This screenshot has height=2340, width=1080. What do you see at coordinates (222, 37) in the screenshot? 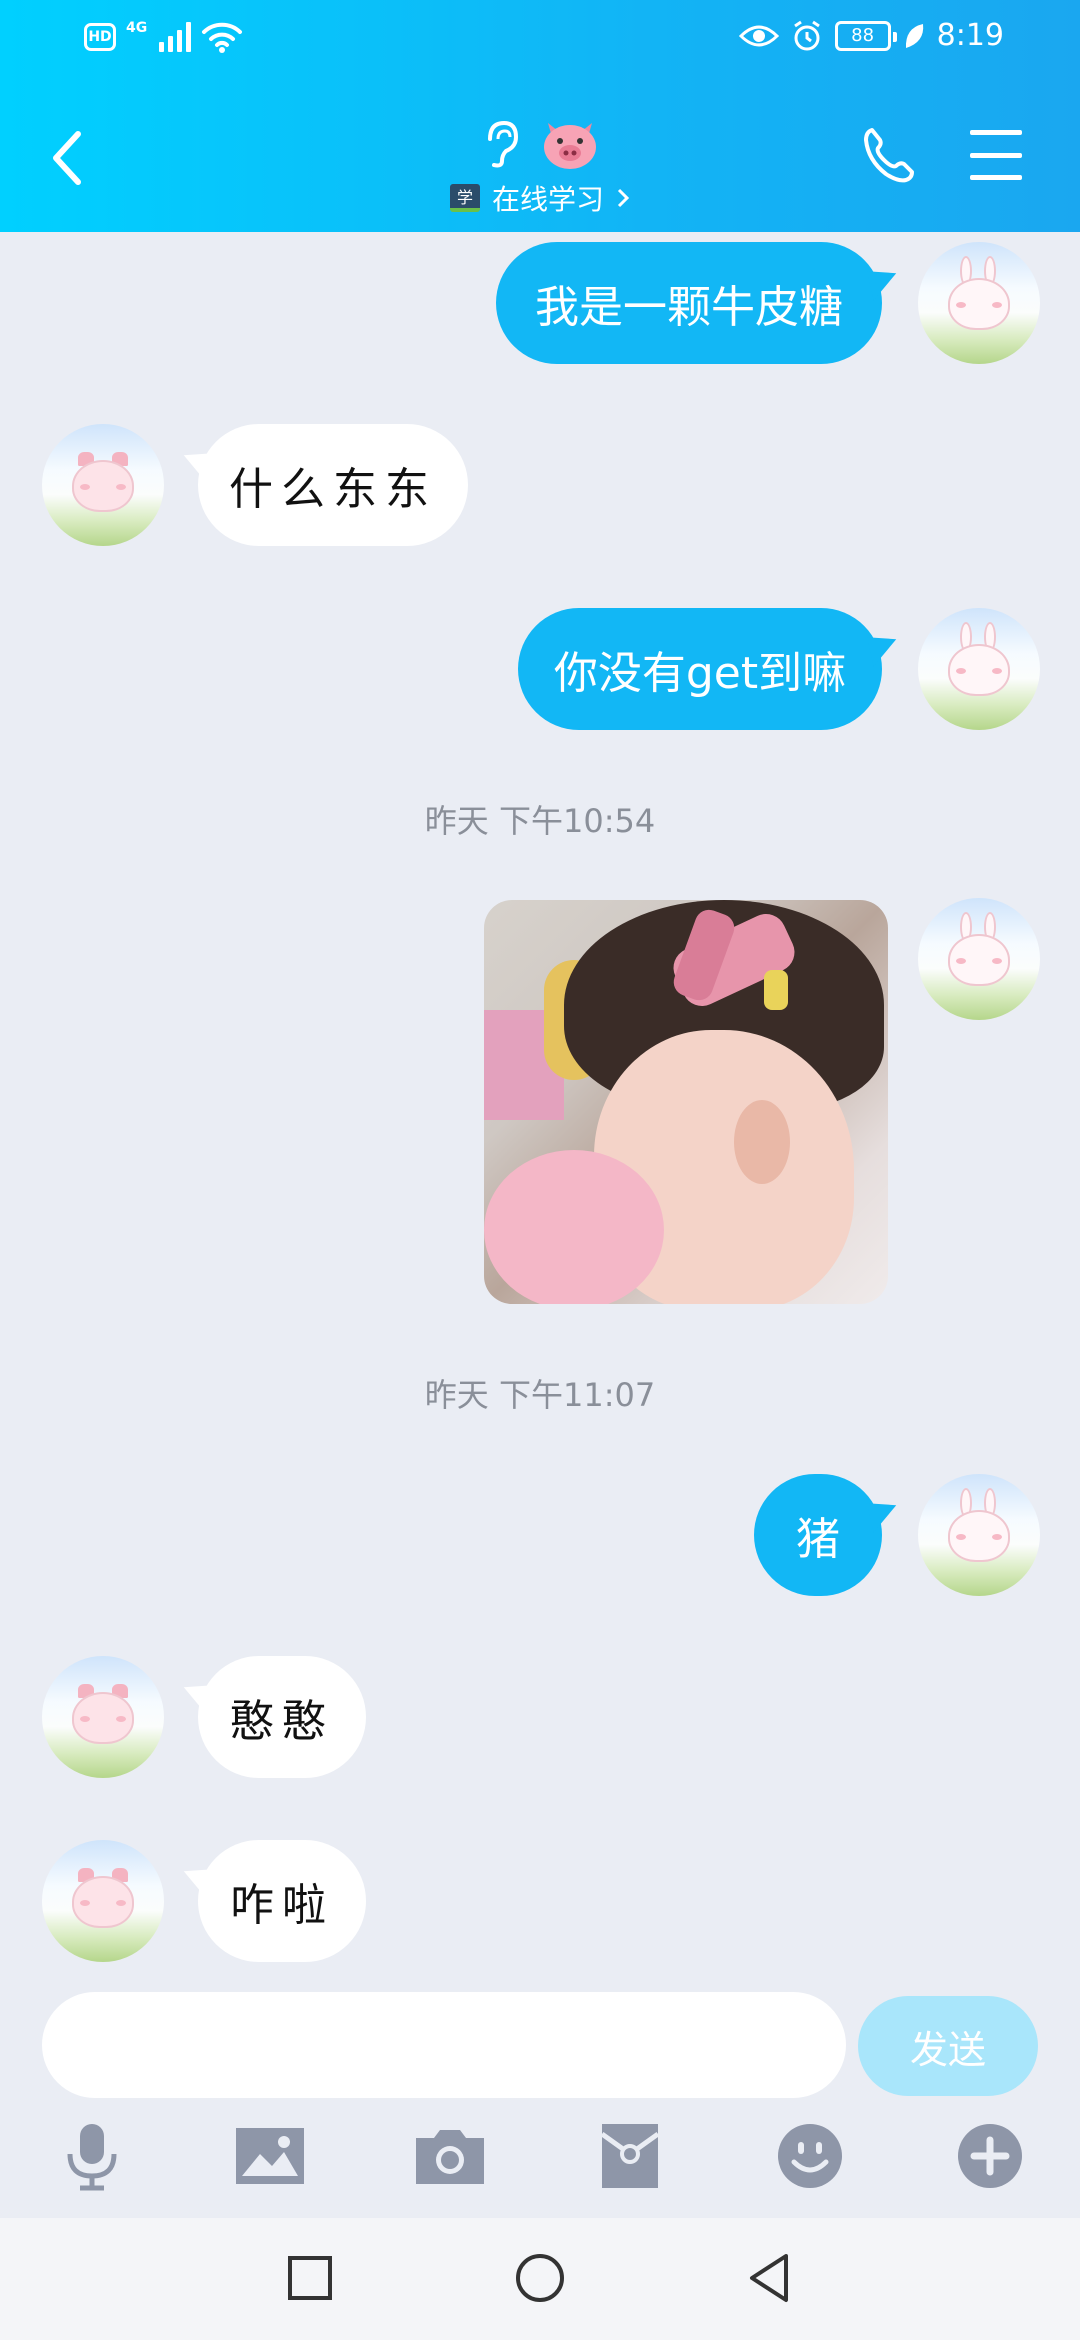
I see `wifi-icon` at bounding box center [222, 37].